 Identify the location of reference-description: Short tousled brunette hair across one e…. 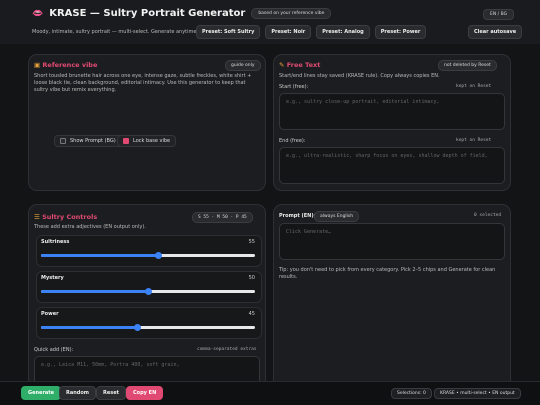
(143, 83).